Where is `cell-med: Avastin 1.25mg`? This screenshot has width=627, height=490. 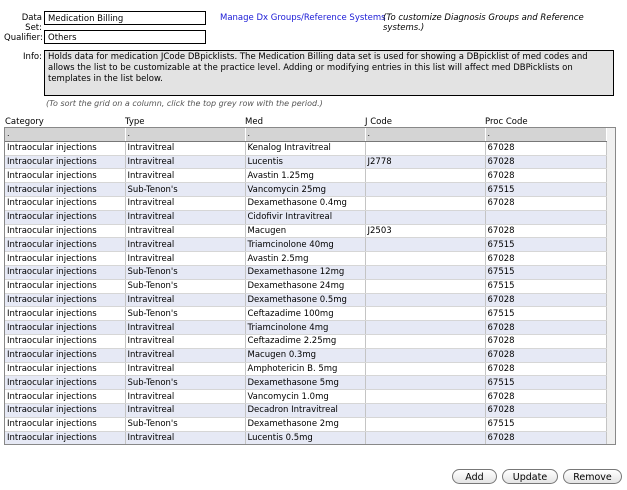 cell-med: Avastin 1.25mg is located at coordinates (305, 176).